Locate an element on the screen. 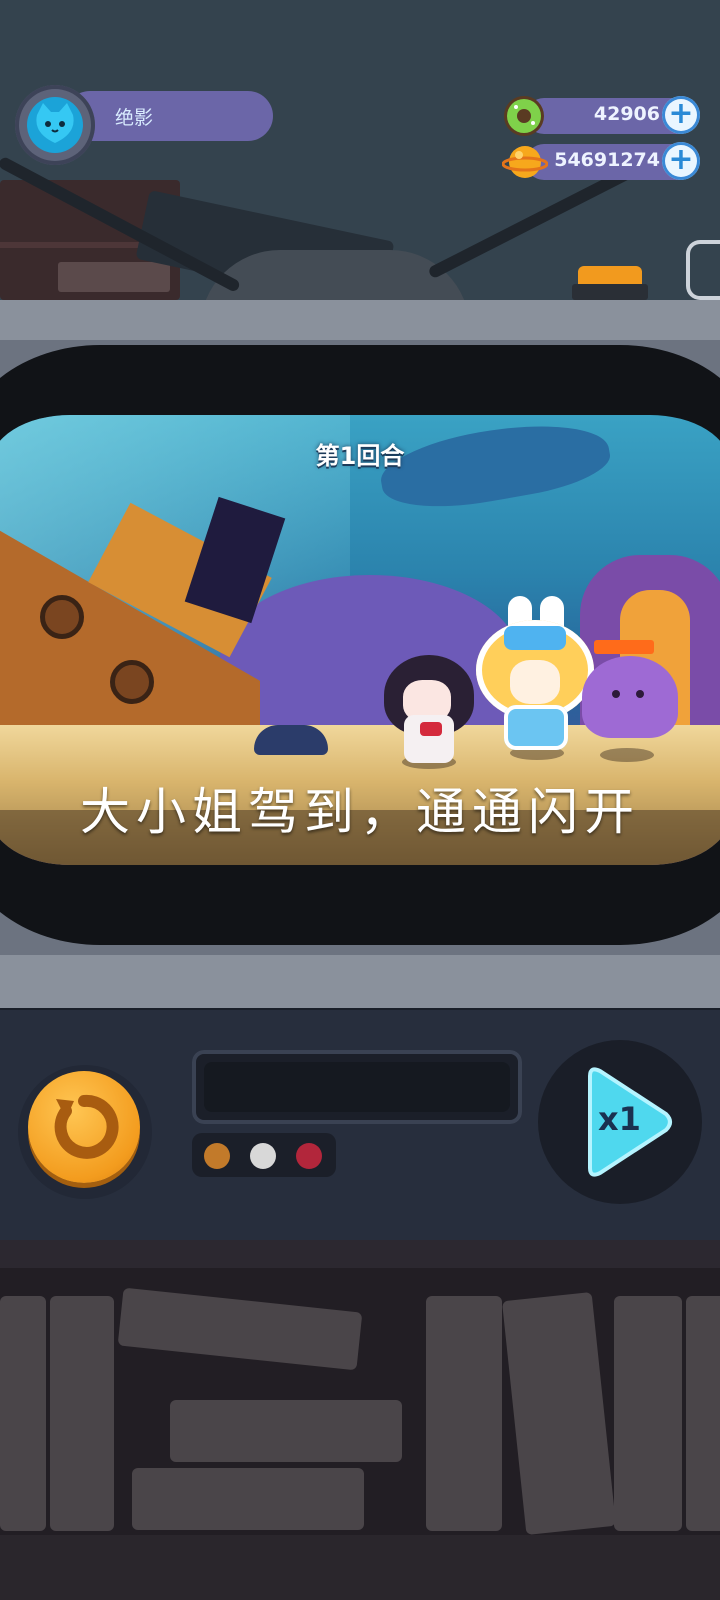 This screenshot has height=1600, width=720. indicator-lamp-white is located at coordinates (263, 1156).